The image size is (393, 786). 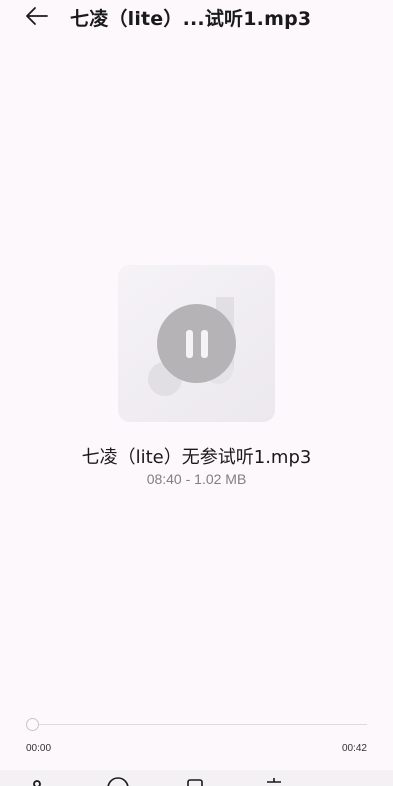 I want to click on album-art, so click(x=196, y=343).